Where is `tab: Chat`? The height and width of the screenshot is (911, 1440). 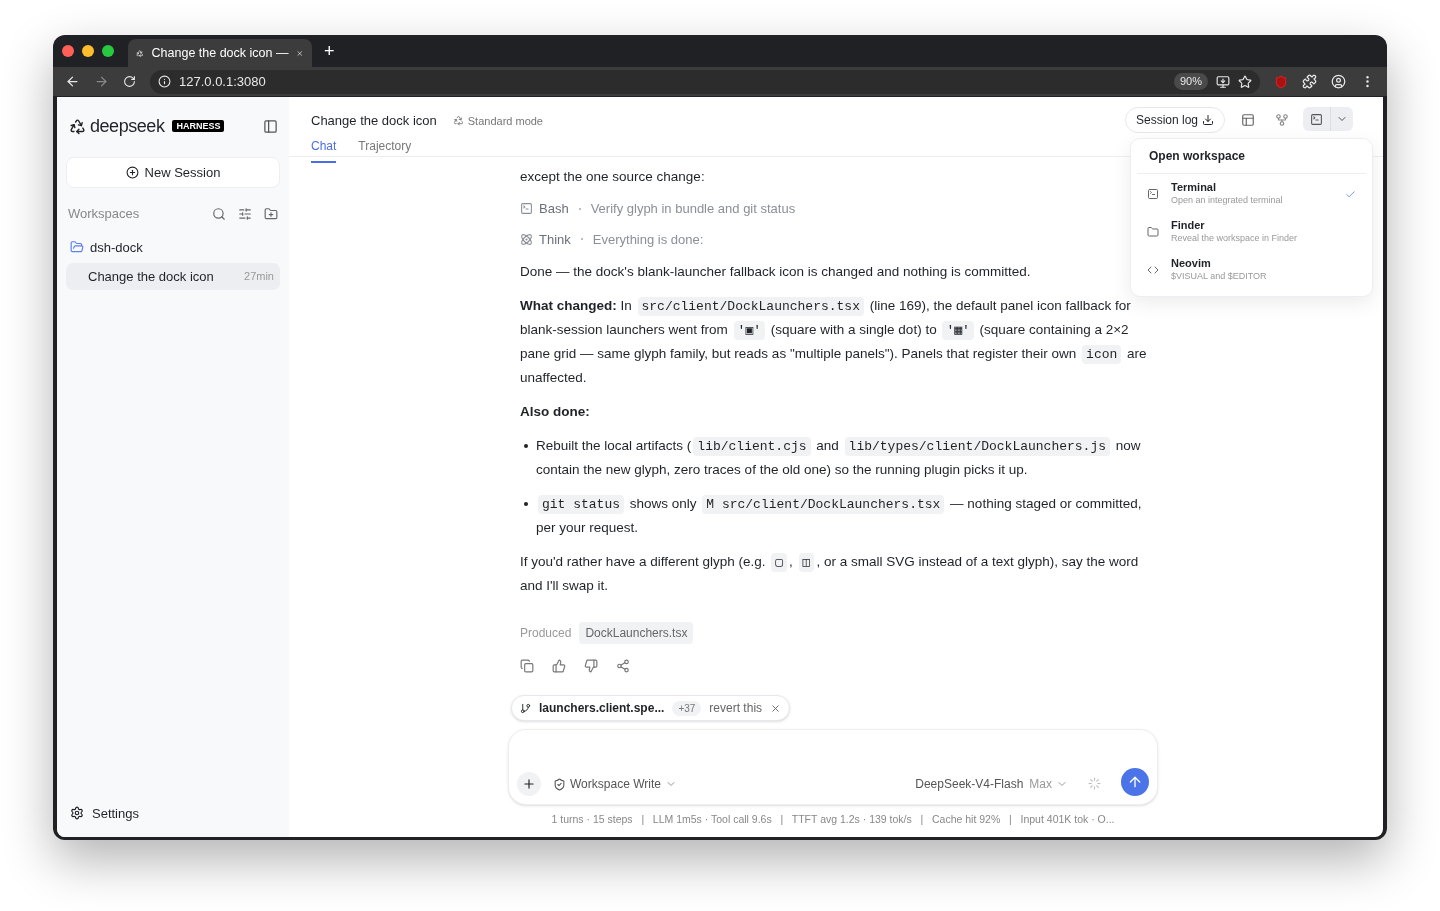
tab: Chat is located at coordinates (324, 149).